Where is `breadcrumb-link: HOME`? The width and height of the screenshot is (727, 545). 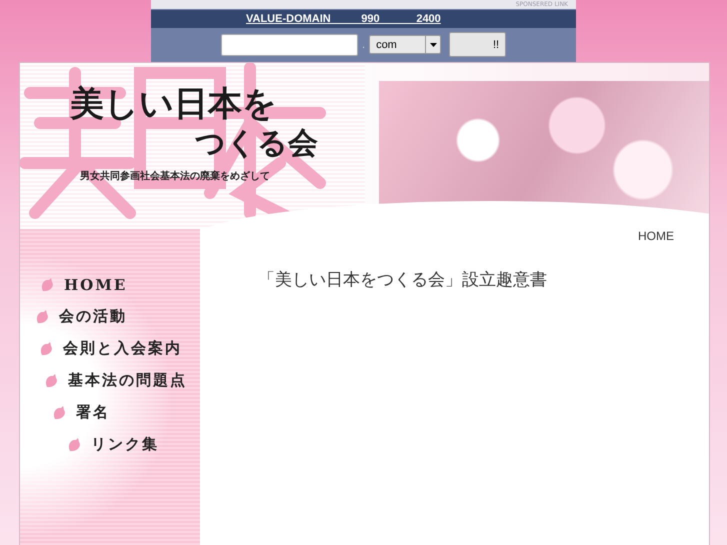 breadcrumb-link: HOME is located at coordinates (656, 236).